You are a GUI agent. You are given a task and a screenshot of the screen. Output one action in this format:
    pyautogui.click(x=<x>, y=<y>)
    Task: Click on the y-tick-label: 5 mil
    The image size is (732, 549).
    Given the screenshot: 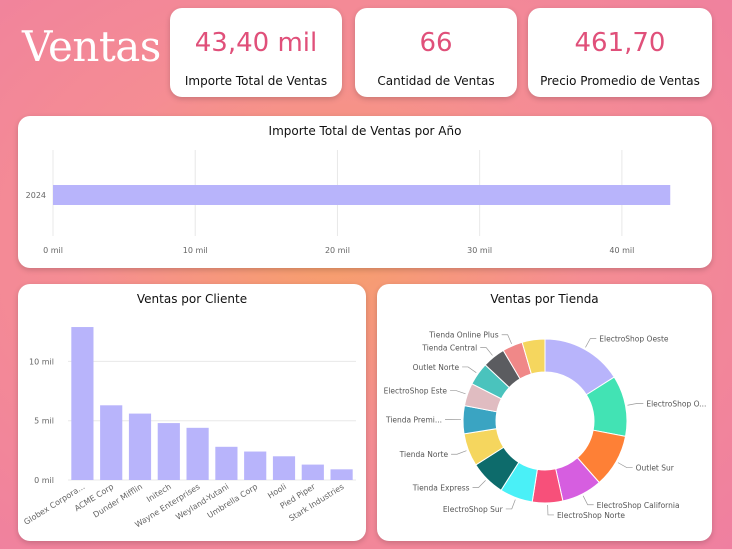 What is the action you would take?
    pyautogui.click(x=44, y=421)
    